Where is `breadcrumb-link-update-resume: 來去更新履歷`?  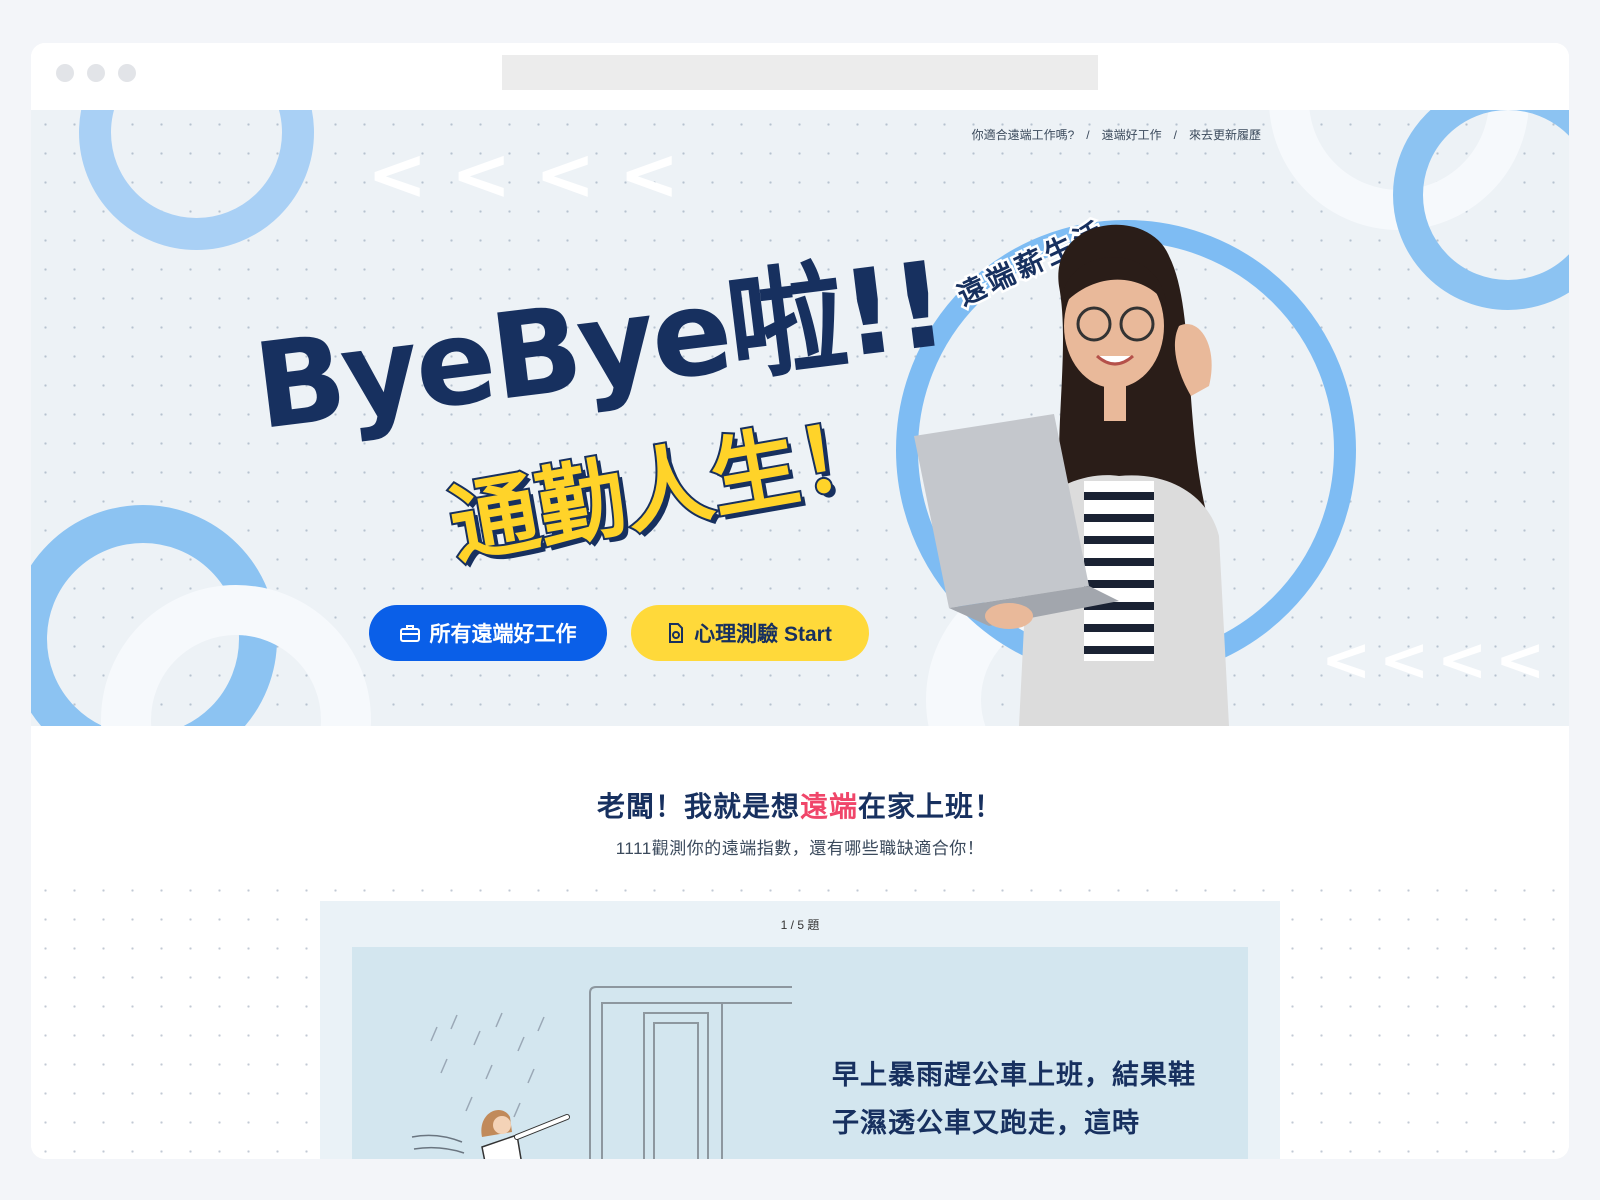 breadcrumb-link-update-resume: 來去更新履歷 is located at coordinates (1225, 135).